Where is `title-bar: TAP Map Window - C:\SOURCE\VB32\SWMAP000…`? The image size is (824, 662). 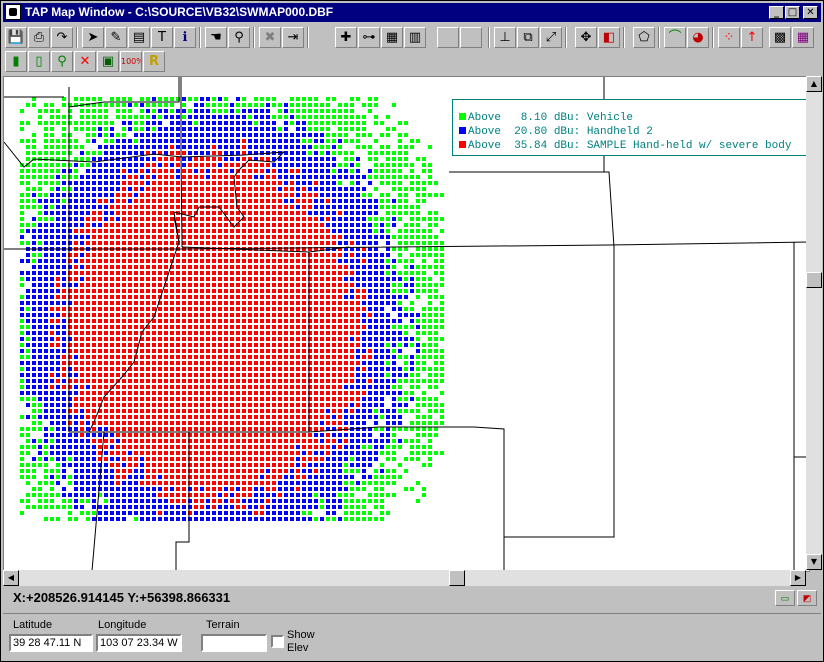
title-bar: TAP Map Window - C:\SOURCE\VB32\SWMAP000… is located at coordinates (412, 12).